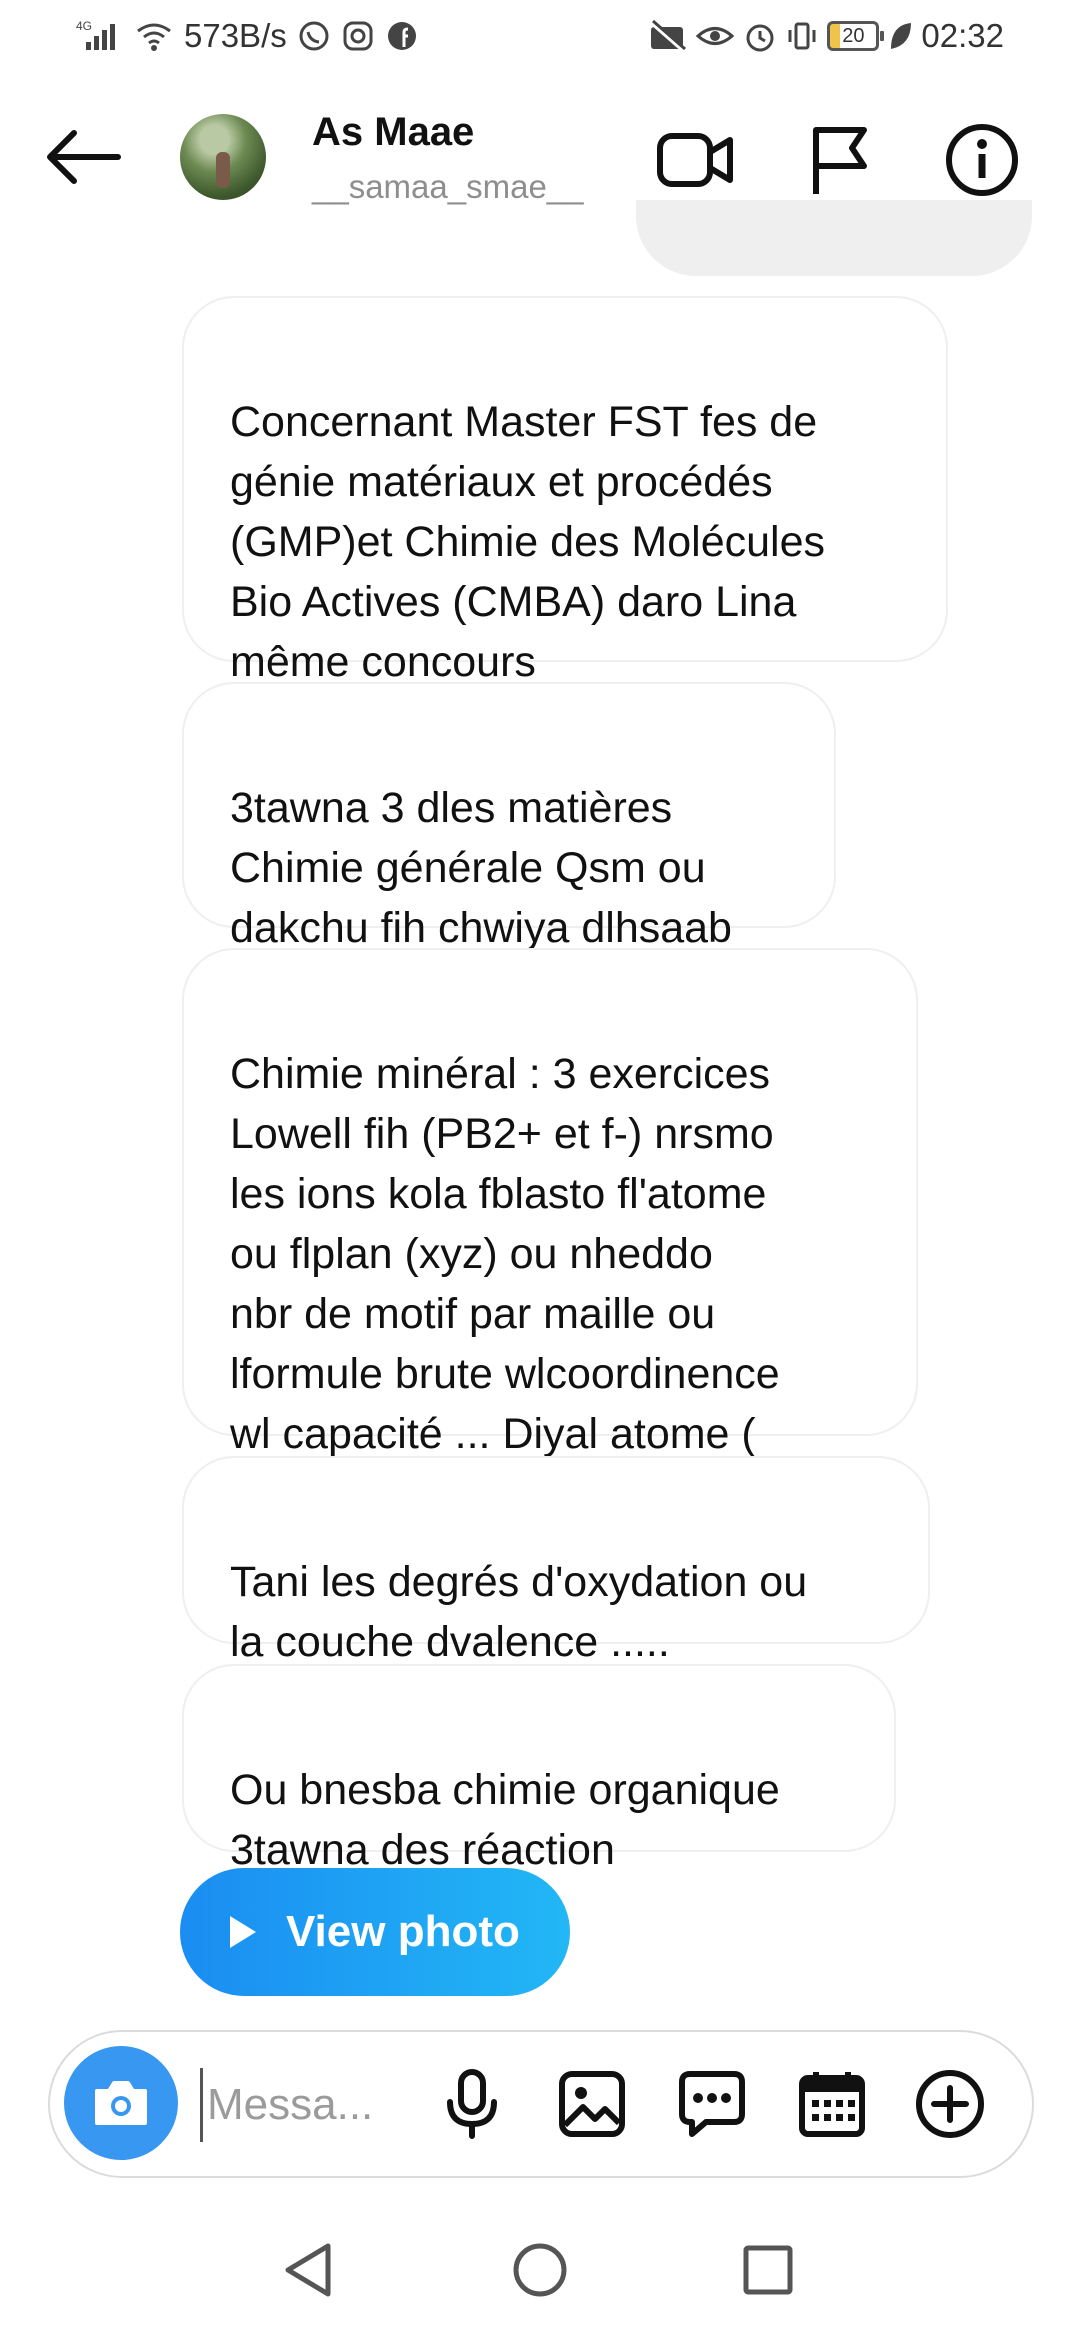  Describe the element at coordinates (962, 35) in the screenshot. I see `clock-time: 02:32` at that location.